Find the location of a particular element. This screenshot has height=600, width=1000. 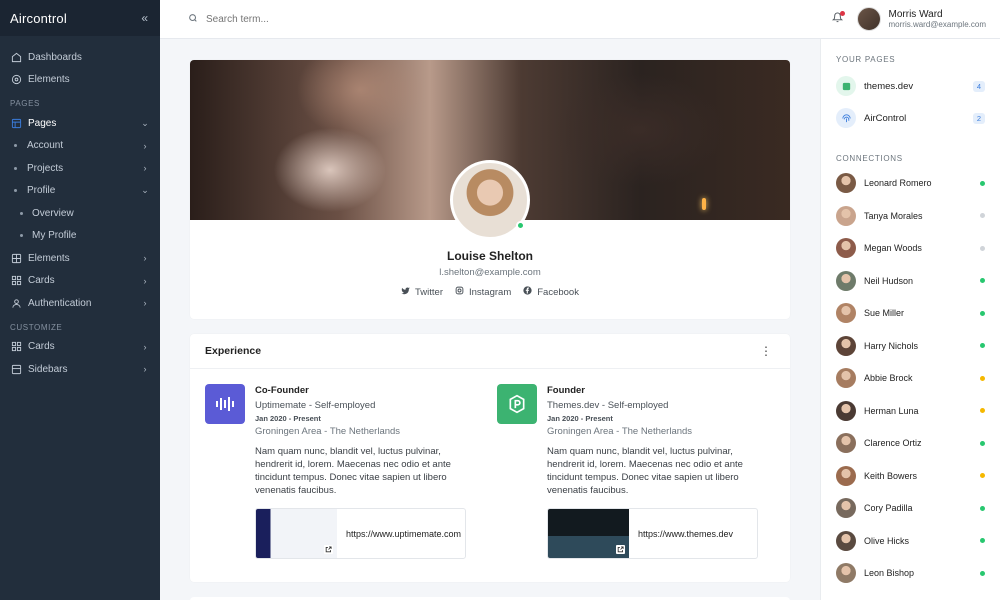

nav-section-header: CUSTOMIZE is located at coordinates (36, 327).